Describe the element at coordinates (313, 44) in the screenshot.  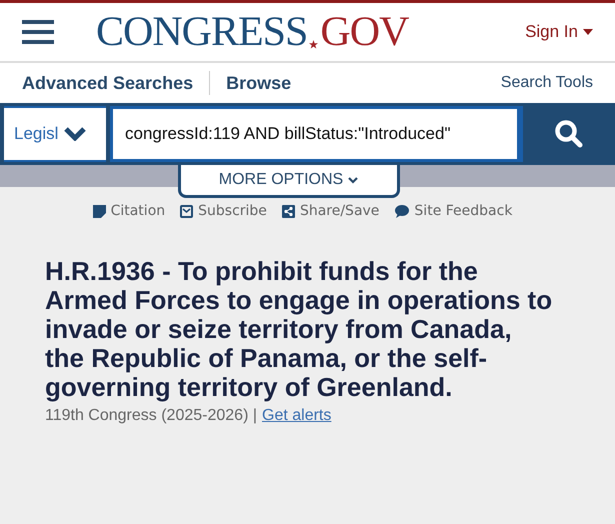
I see `star-icon` at that location.